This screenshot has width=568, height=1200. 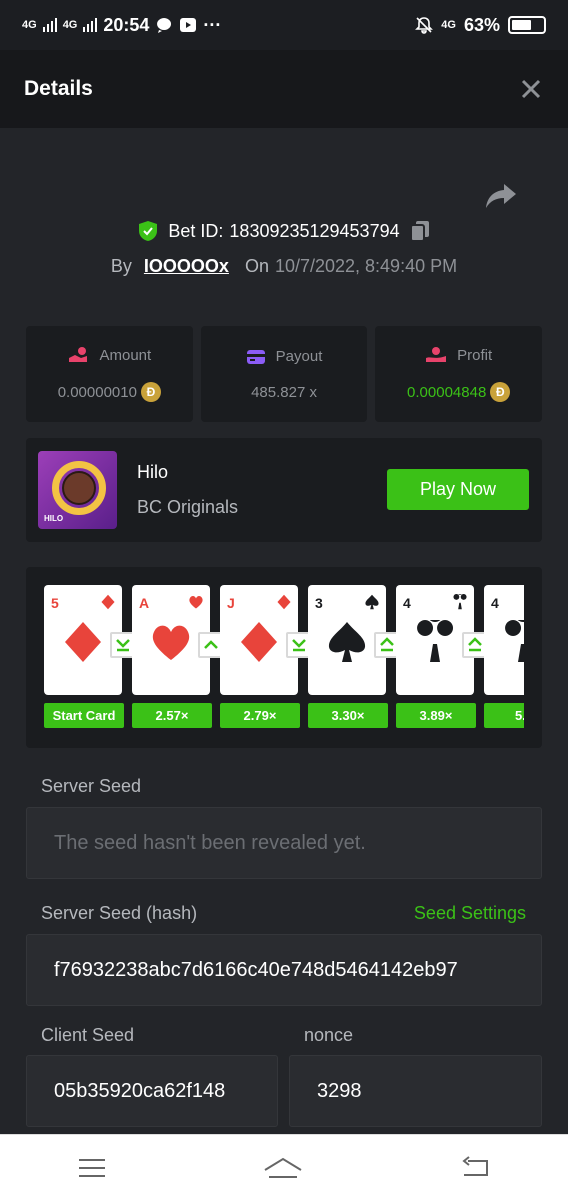 I want to click on close-icon, so click(x=531, y=89).